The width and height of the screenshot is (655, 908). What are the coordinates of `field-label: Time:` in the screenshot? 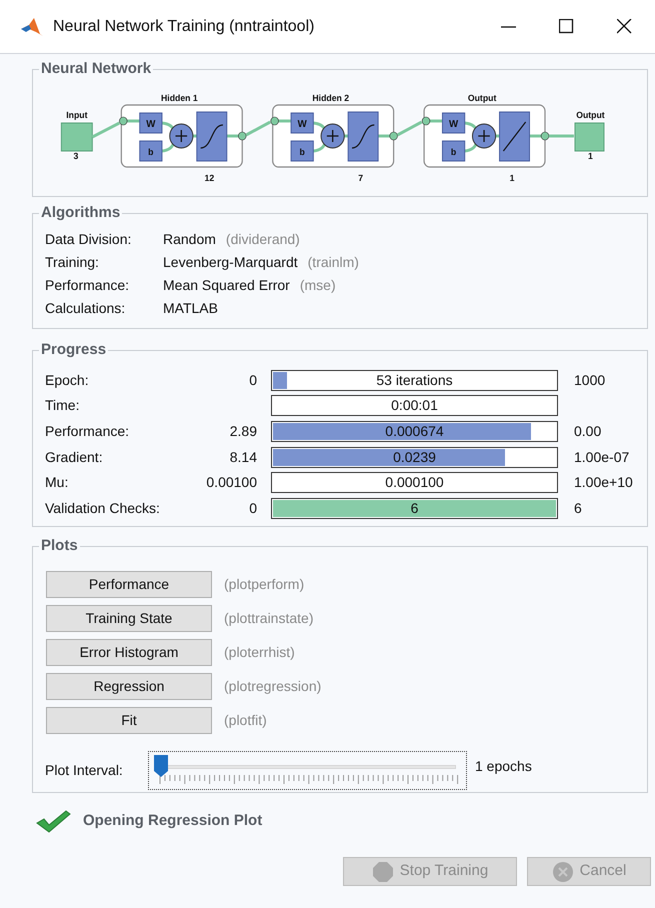 It's located at (62, 406).